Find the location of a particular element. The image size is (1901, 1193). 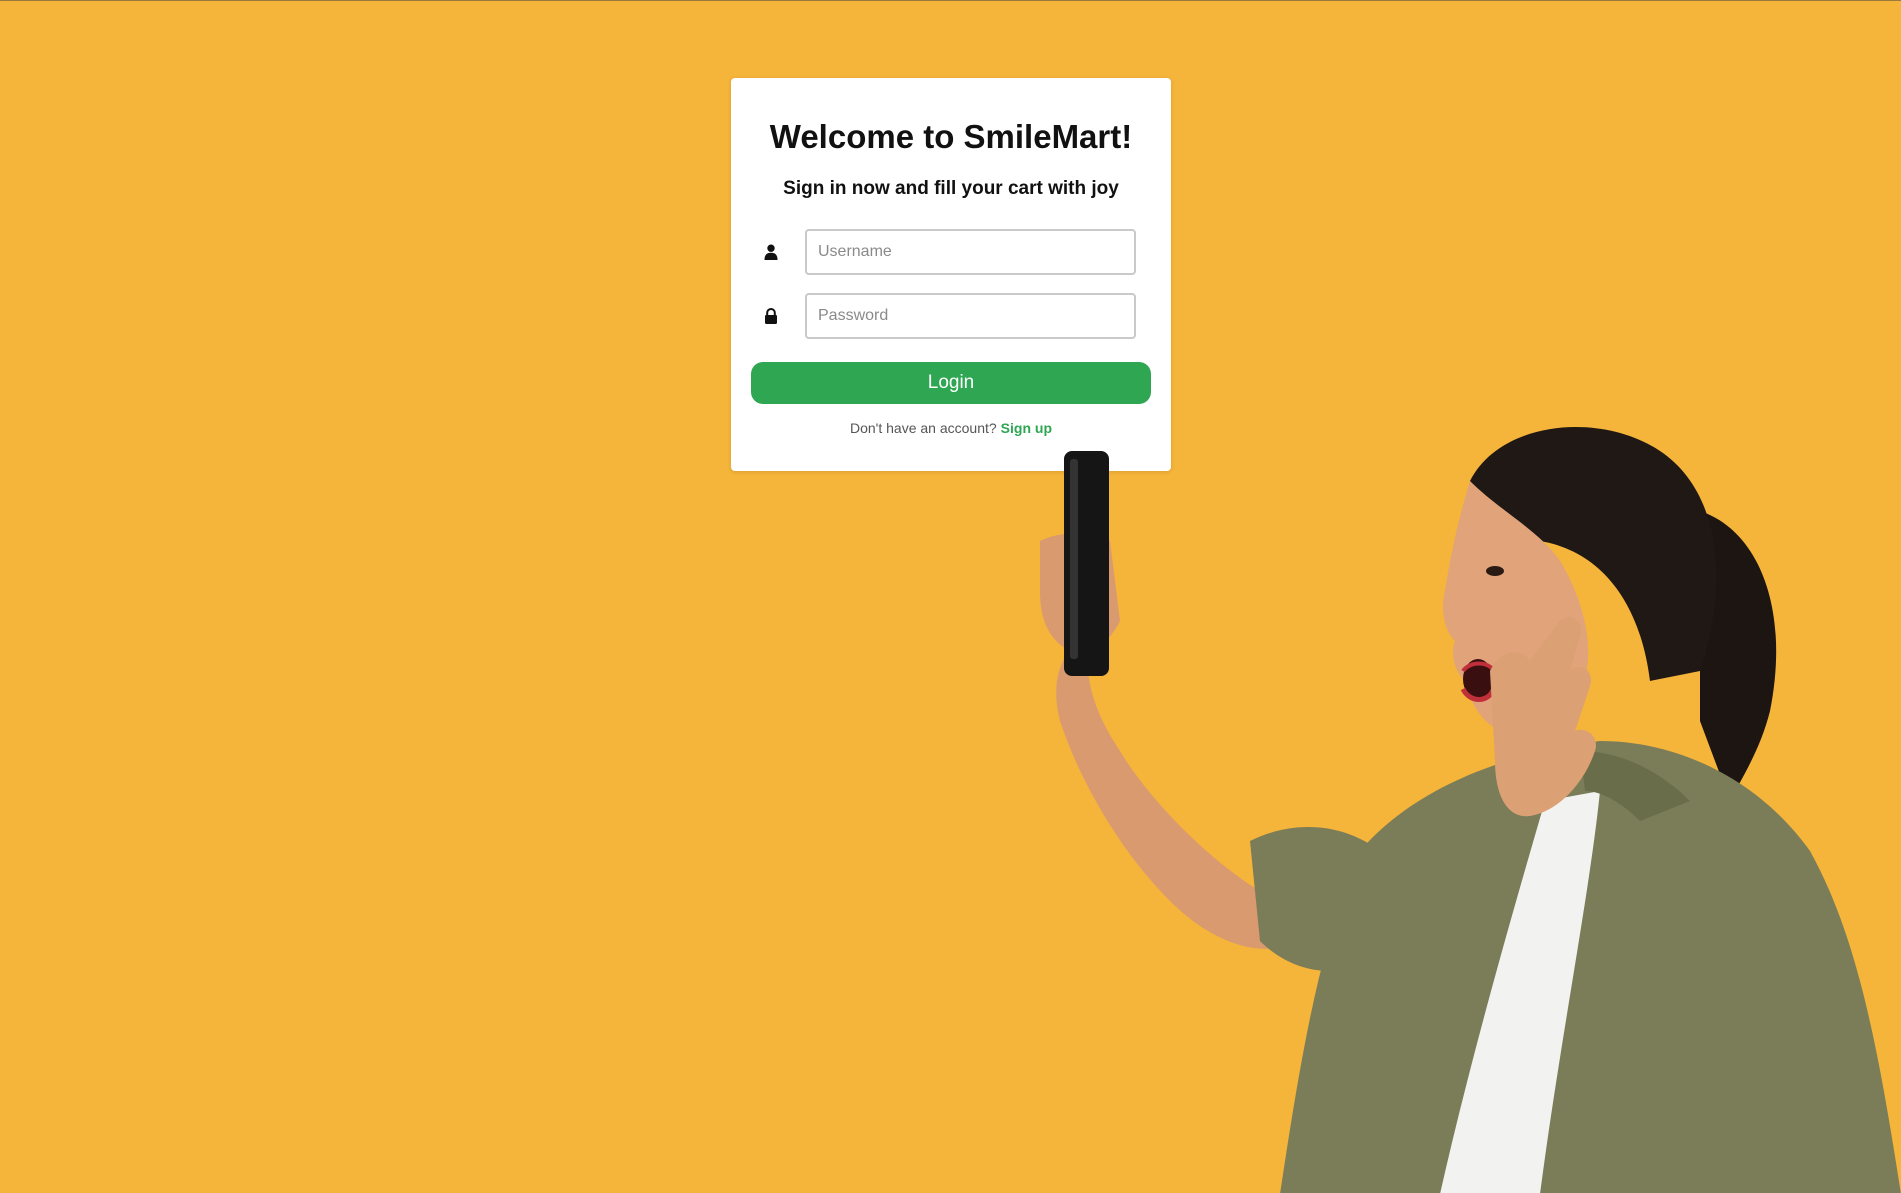

user-icon is located at coordinates (771, 252).